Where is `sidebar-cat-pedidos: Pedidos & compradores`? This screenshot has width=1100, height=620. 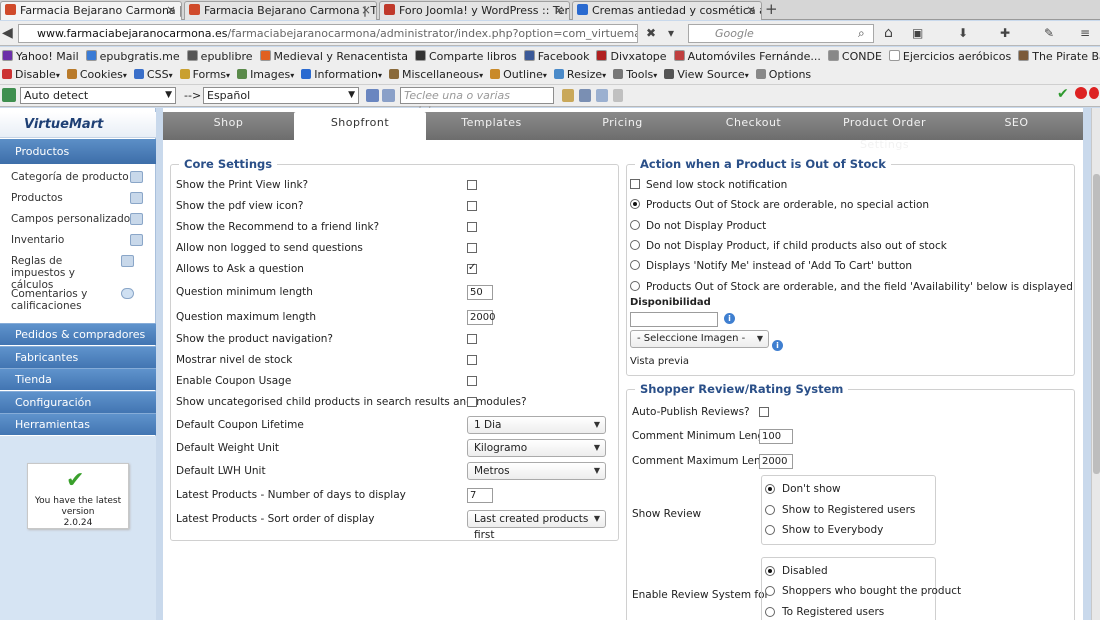 sidebar-cat-pedidos: Pedidos & compradores is located at coordinates (78, 334).